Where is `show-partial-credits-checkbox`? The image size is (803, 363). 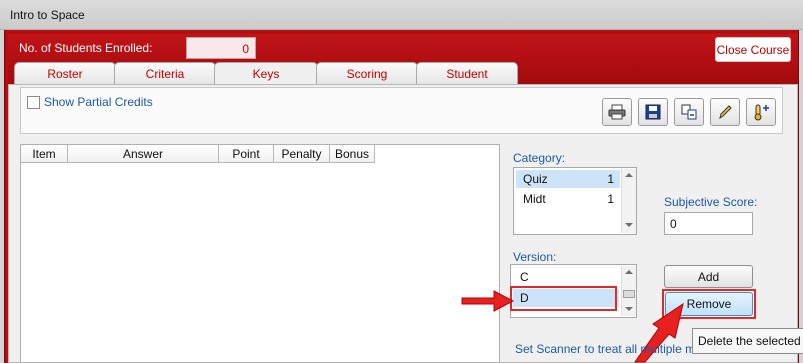 show-partial-credits-checkbox is located at coordinates (33, 102).